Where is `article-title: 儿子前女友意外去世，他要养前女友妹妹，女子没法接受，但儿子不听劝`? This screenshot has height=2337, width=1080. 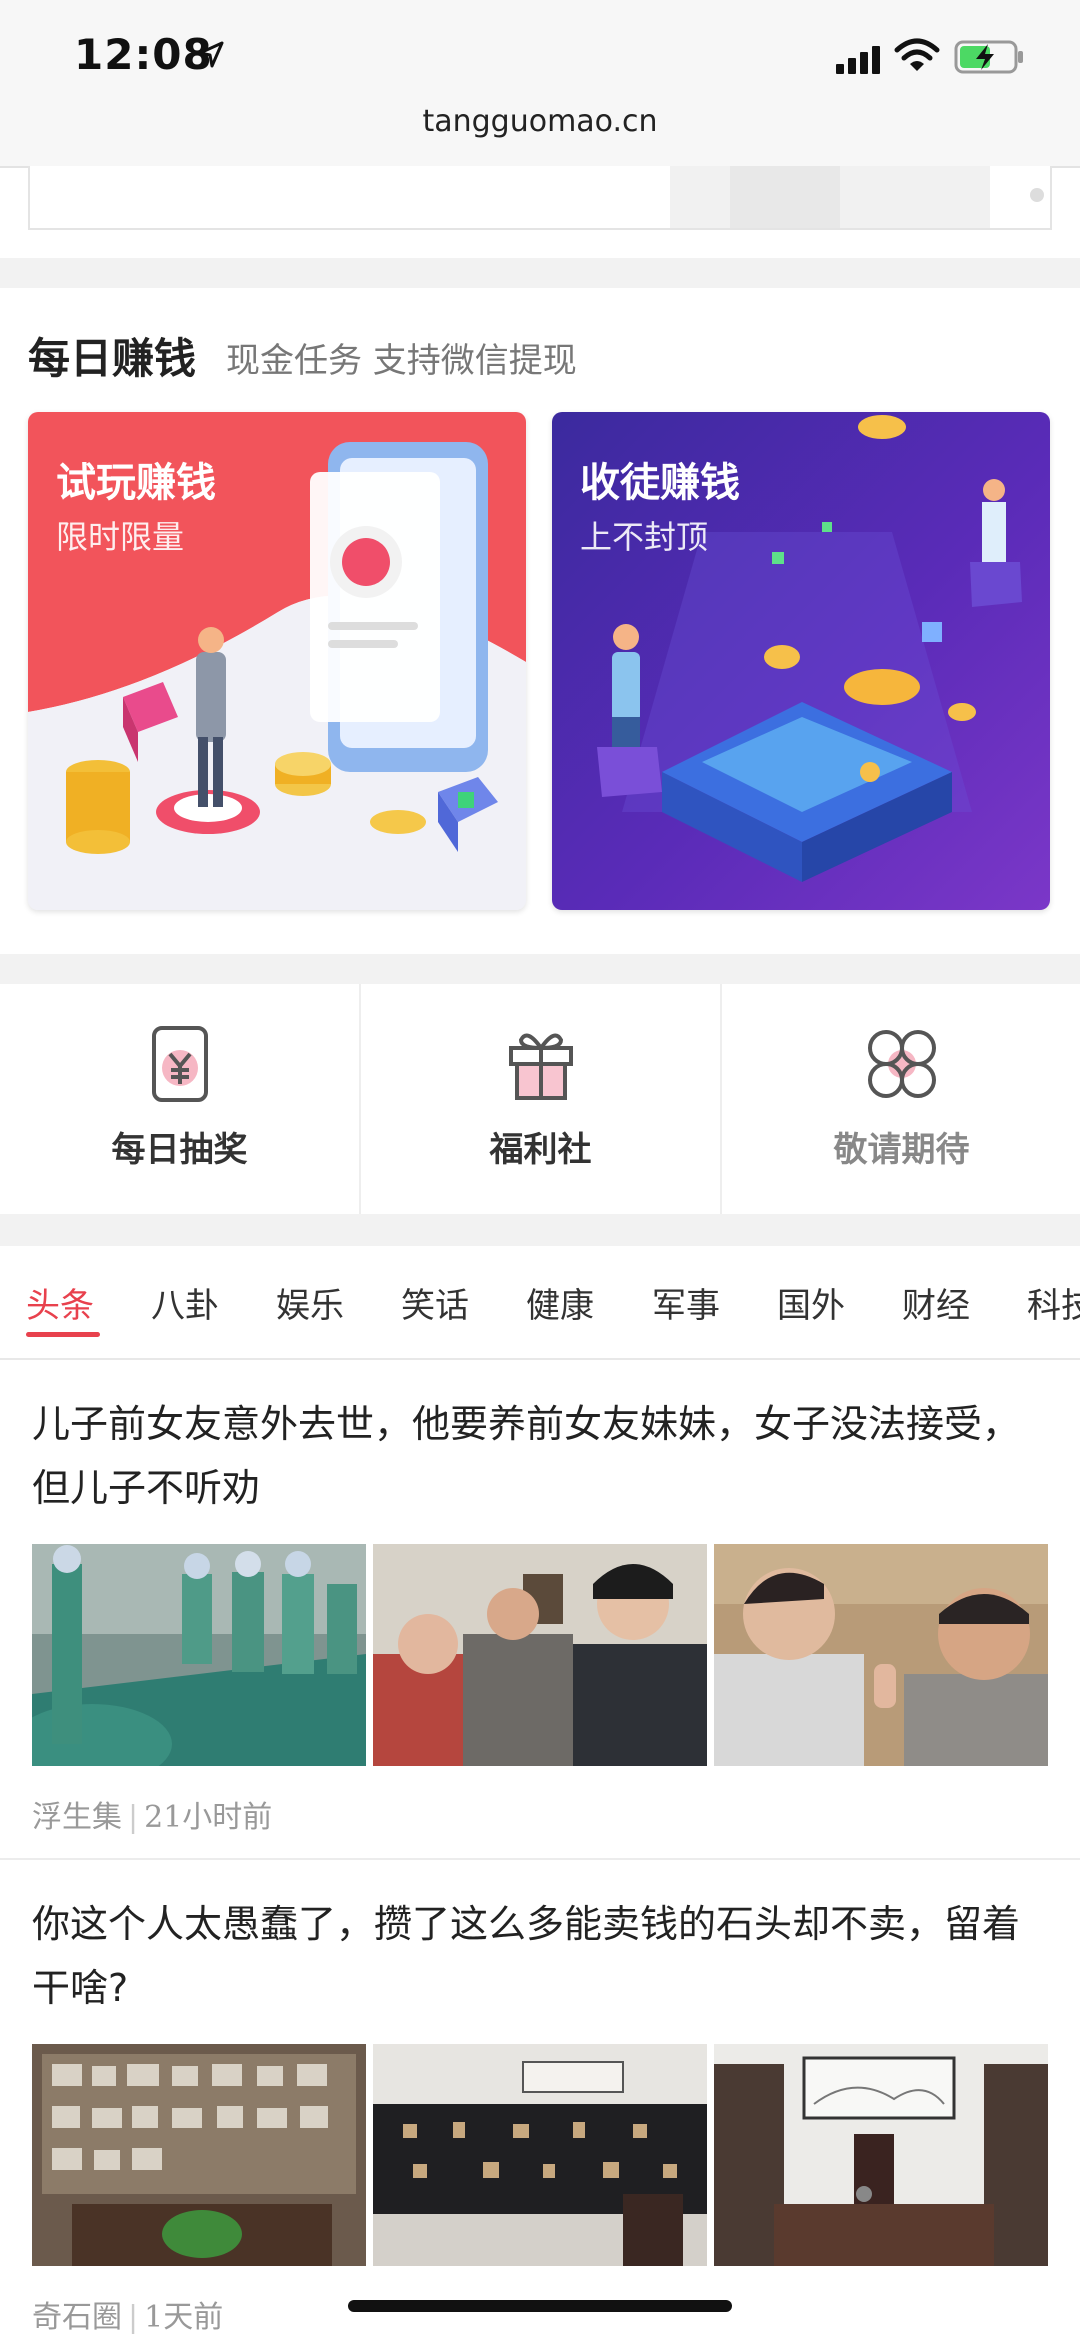 article-title: 儿子前女友意外去世，他要养前女友妹妹，女子没法接受，但儿子不听劝 is located at coordinates (540, 1456).